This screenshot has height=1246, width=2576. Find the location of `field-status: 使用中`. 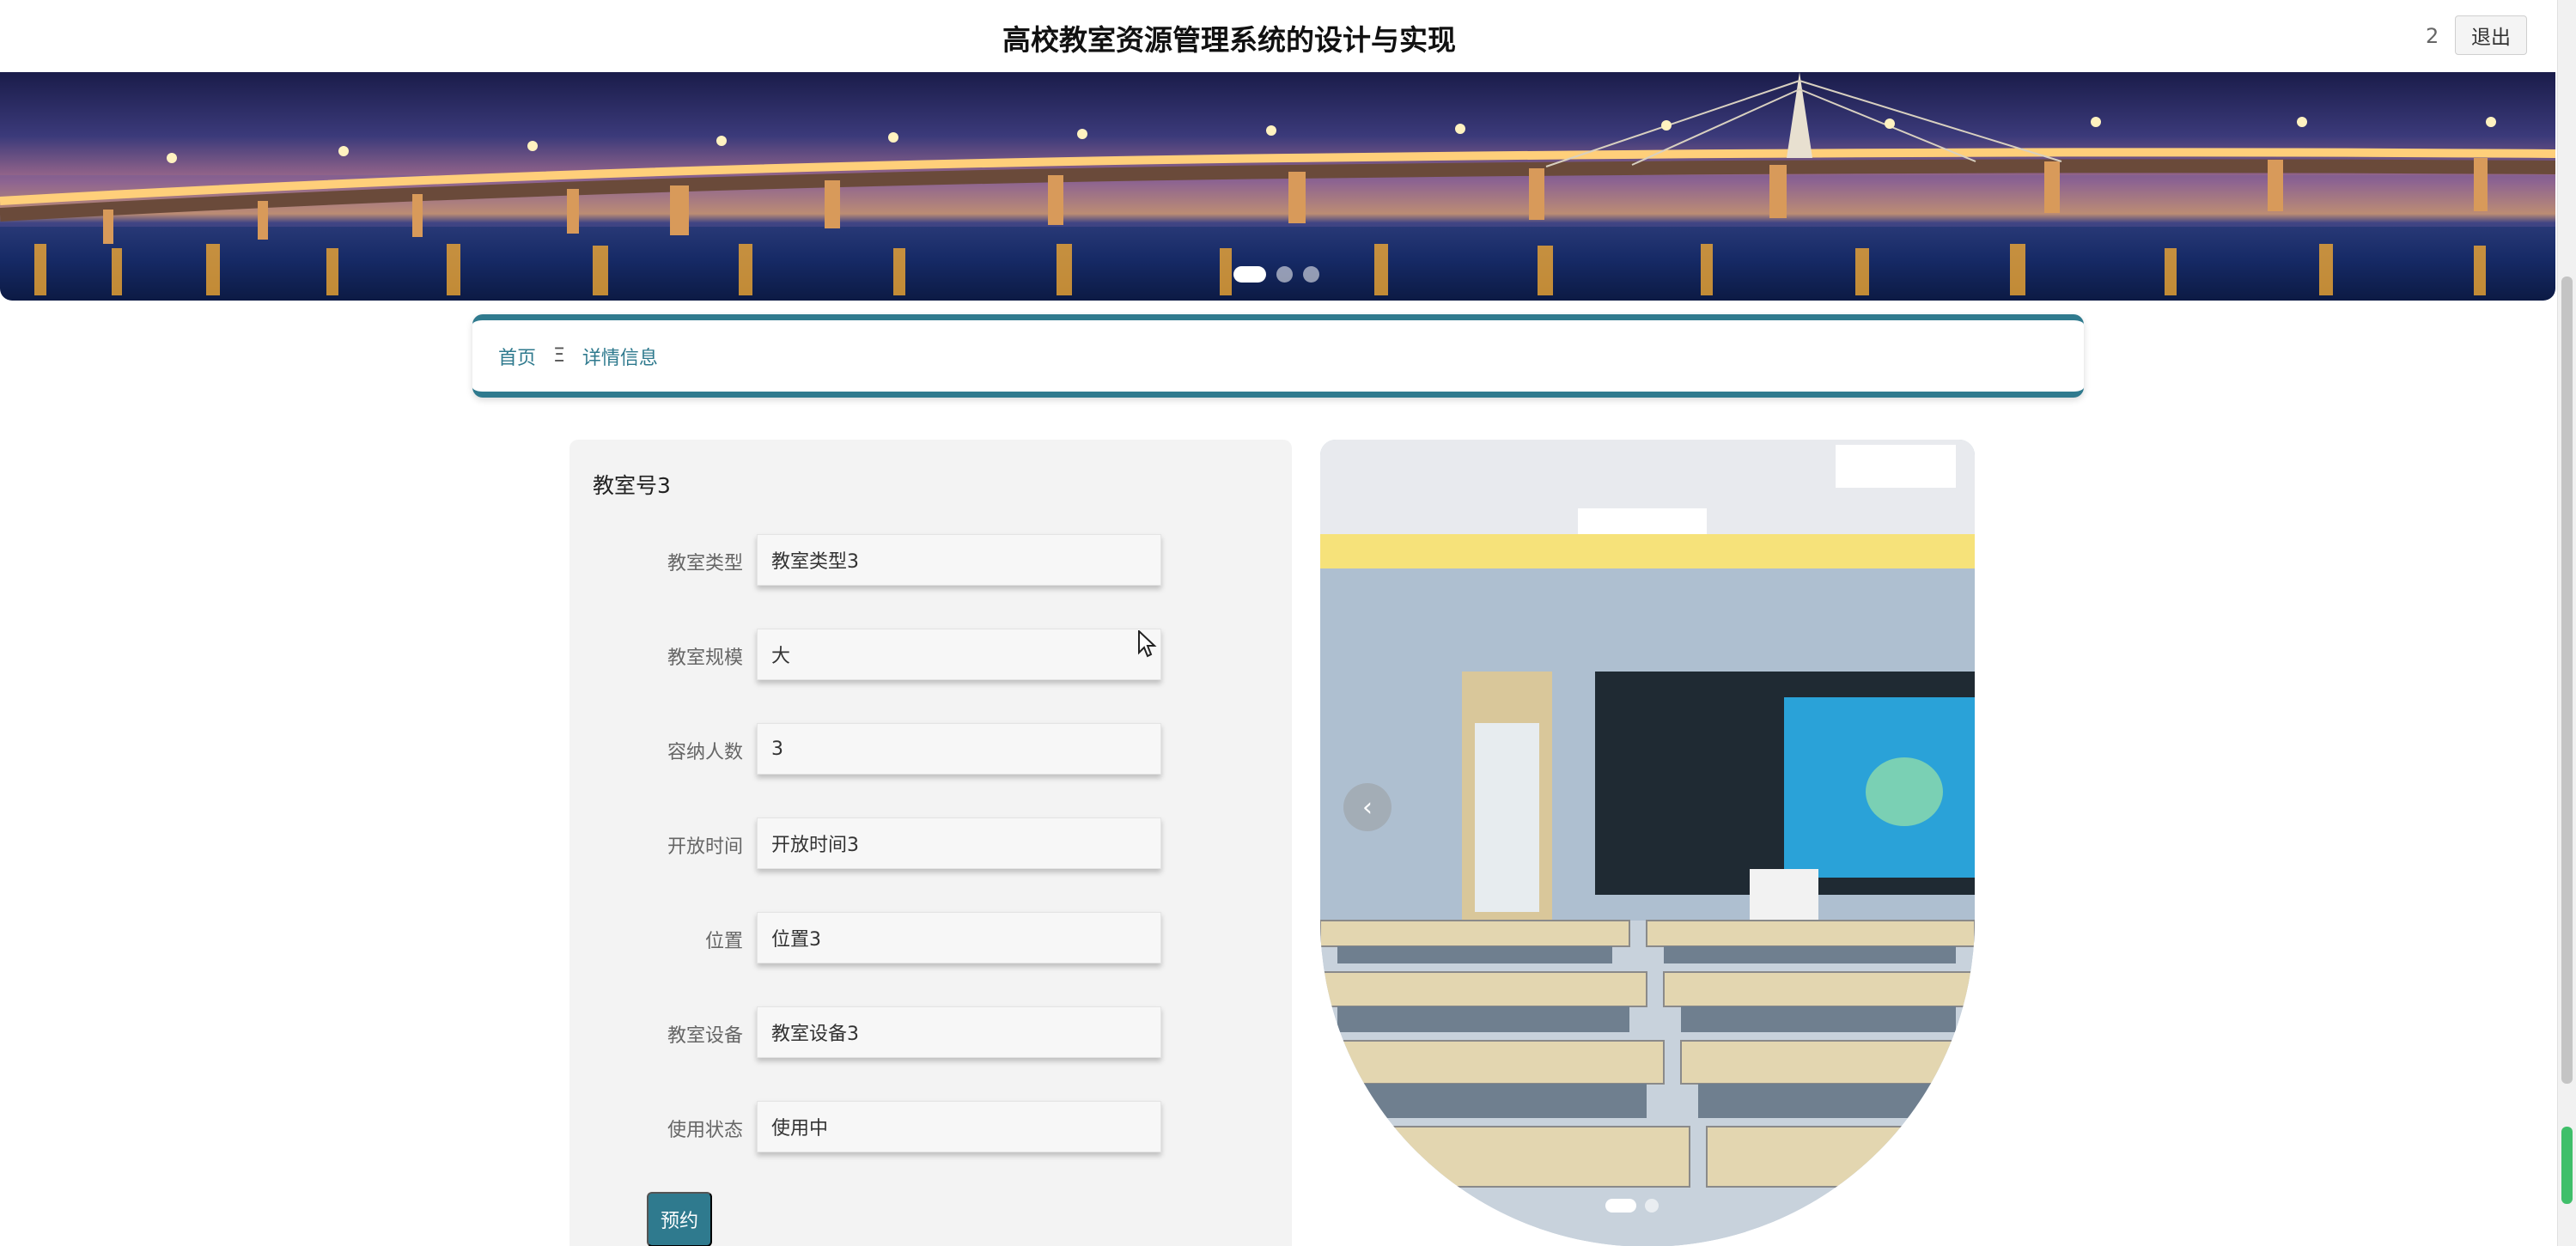

field-status: 使用中 is located at coordinates (959, 1126).